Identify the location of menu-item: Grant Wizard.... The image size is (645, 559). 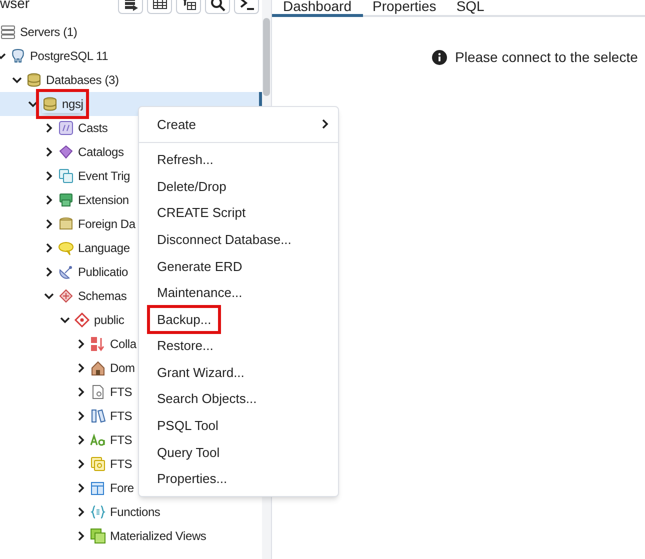
(200, 372).